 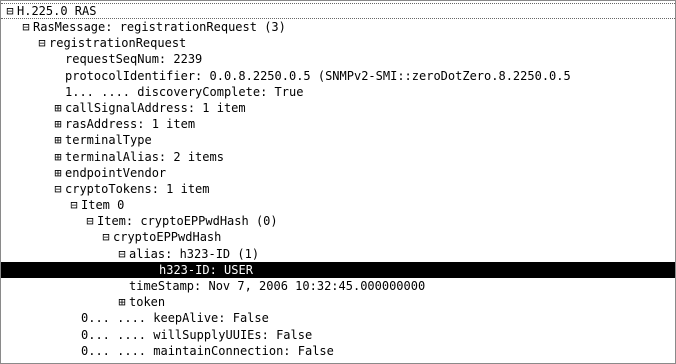 What do you see at coordinates (206, 269) in the screenshot?
I see `tree-row-label: h323-ID: USER` at bounding box center [206, 269].